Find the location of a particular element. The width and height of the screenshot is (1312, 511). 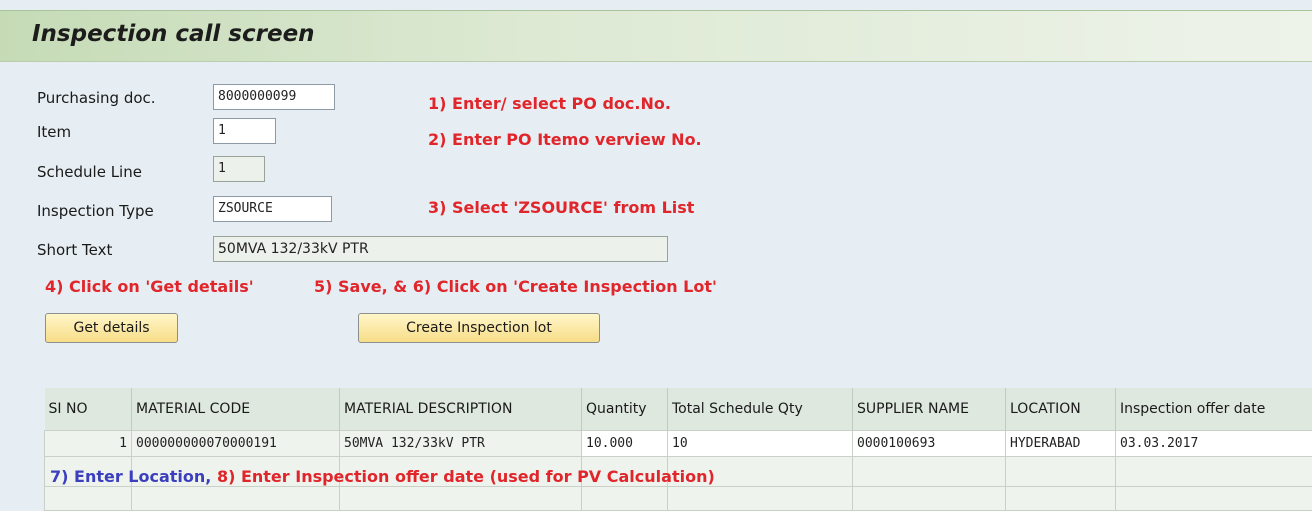

column-header-material-code: MATERIAL CODE is located at coordinates (236, 409).